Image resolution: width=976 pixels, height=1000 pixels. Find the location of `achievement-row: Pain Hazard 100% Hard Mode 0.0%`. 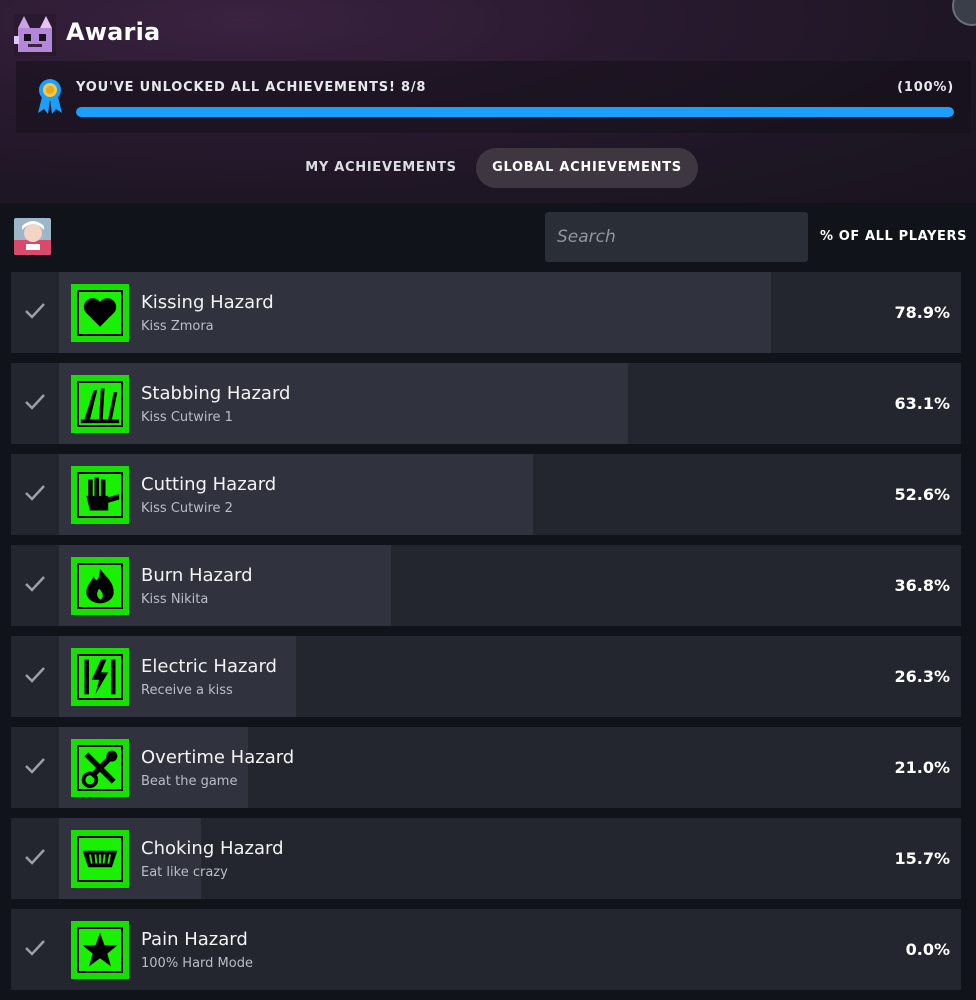

achievement-row: Pain Hazard 100% Hard Mode 0.0% is located at coordinates (486, 949).